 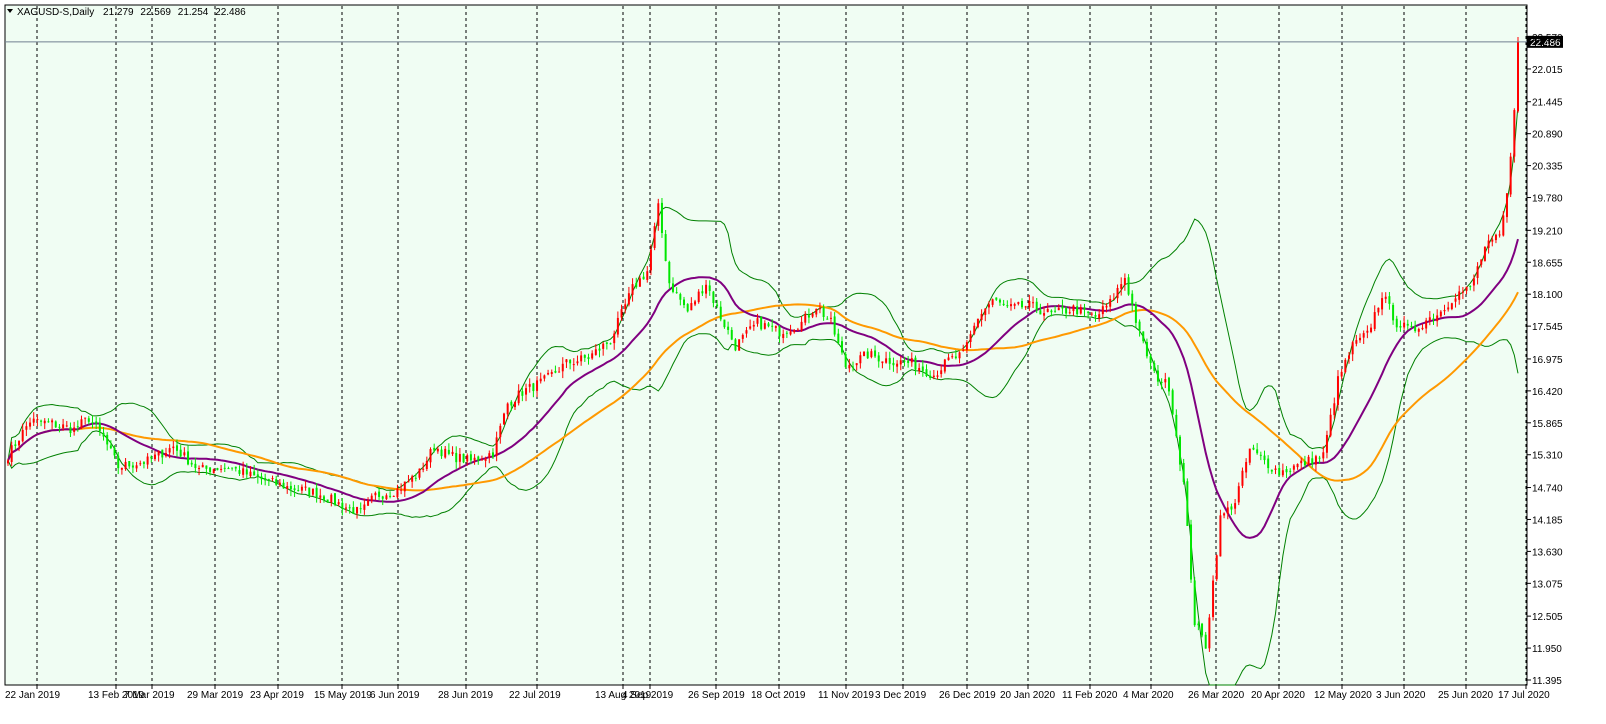 I want to click on x-tick-label: 7 Mar 2019, so click(x=149, y=695).